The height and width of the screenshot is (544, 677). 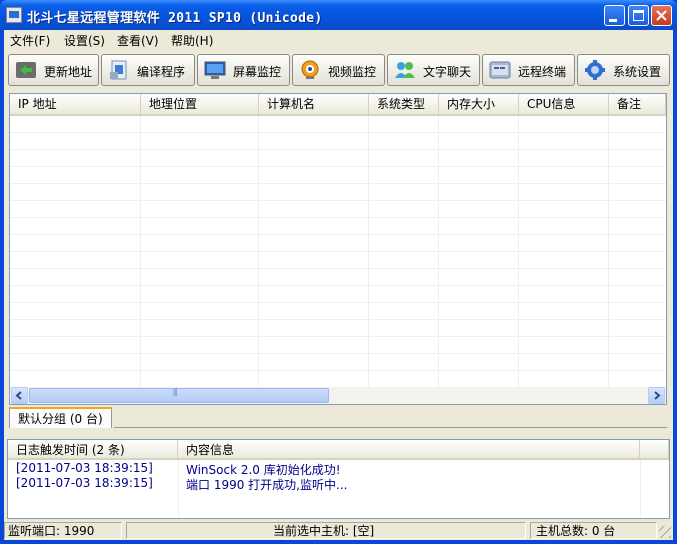 I want to click on refresh-address-icon, so click(x=26, y=70).